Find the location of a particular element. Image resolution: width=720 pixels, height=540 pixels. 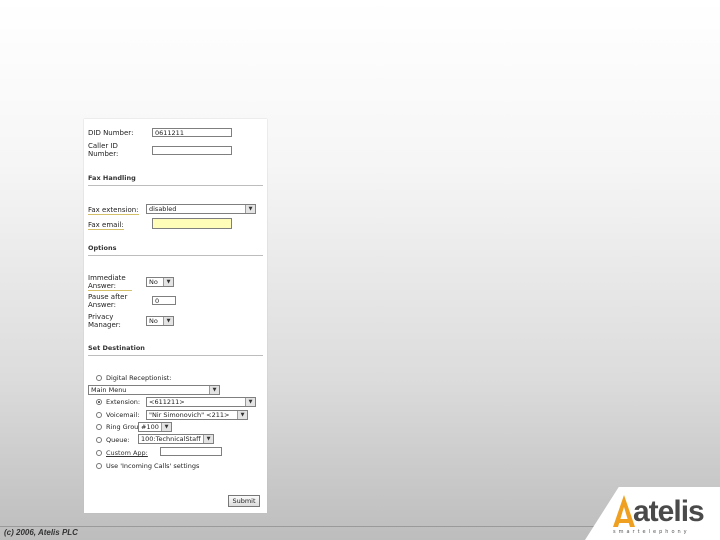

logo-tagline: smartelephony is located at coordinates (651, 532).